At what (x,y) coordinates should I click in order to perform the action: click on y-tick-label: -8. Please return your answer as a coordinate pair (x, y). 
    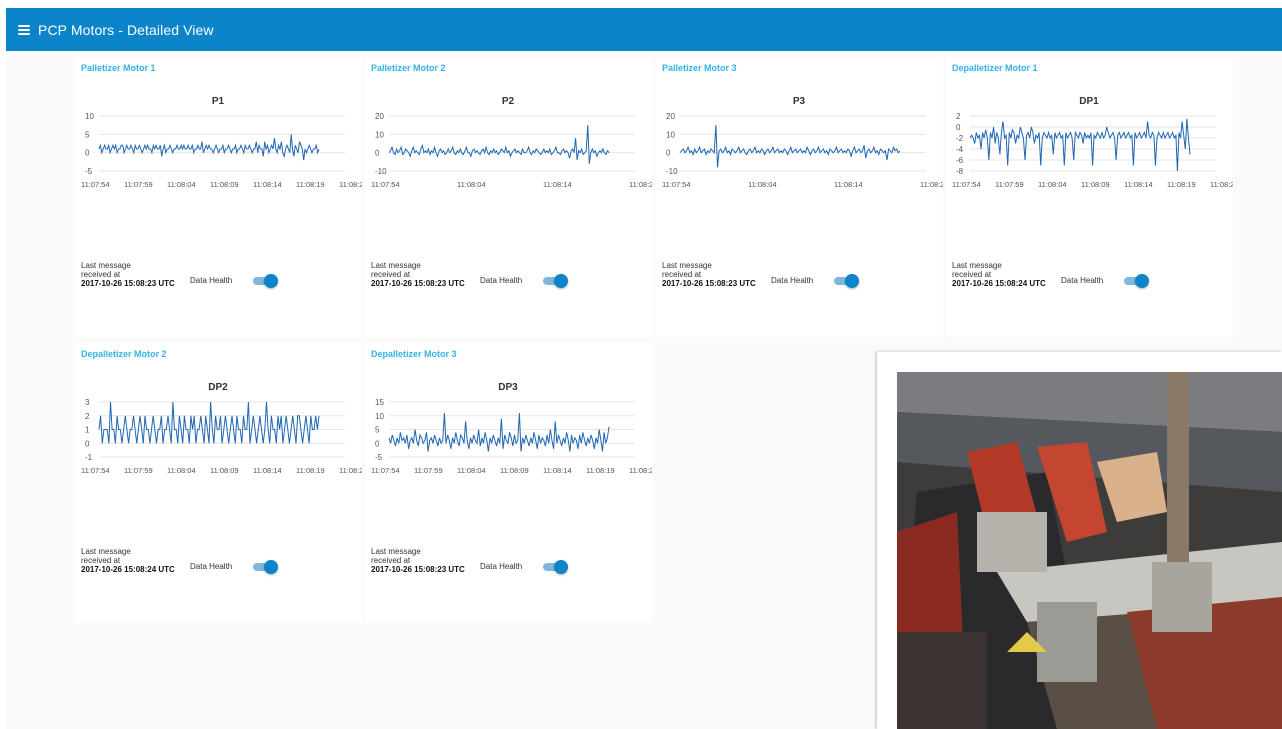
    Looking at the image, I should click on (960, 171).